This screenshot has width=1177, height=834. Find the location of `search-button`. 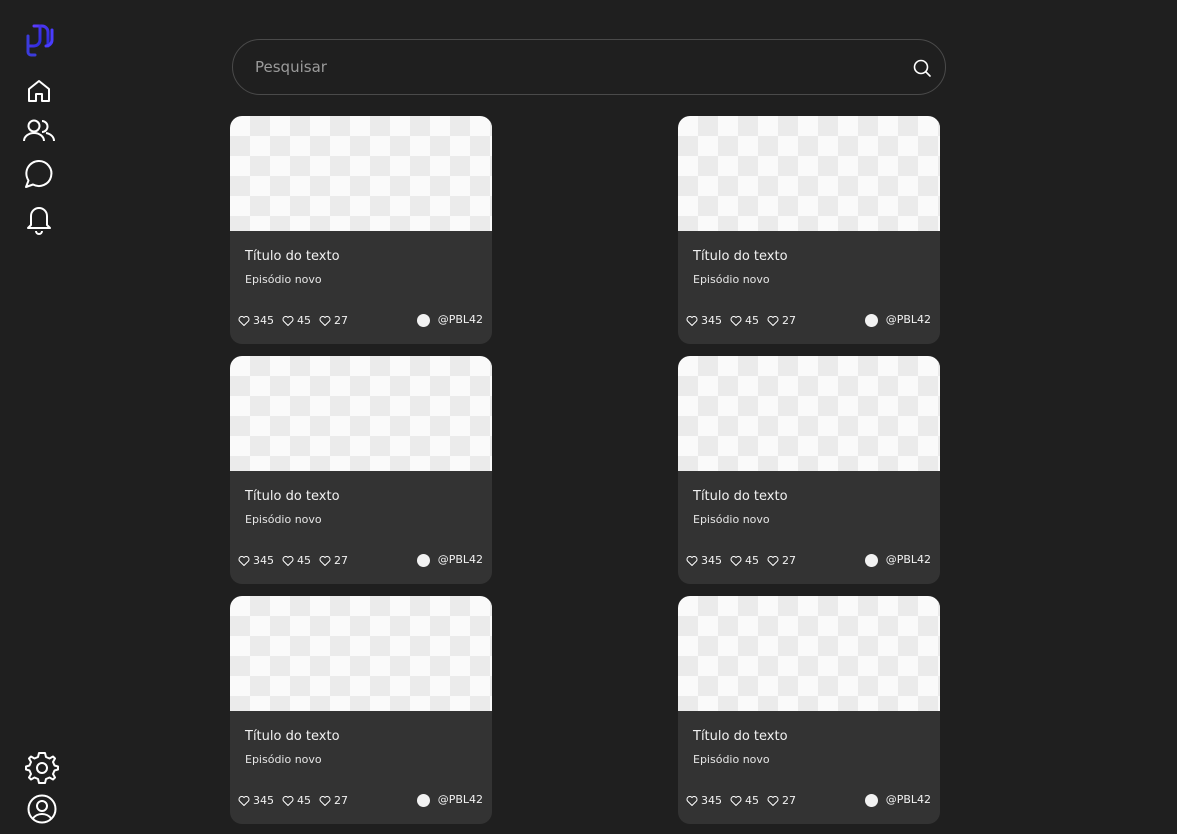

search-button is located at coordinates (922, 68).